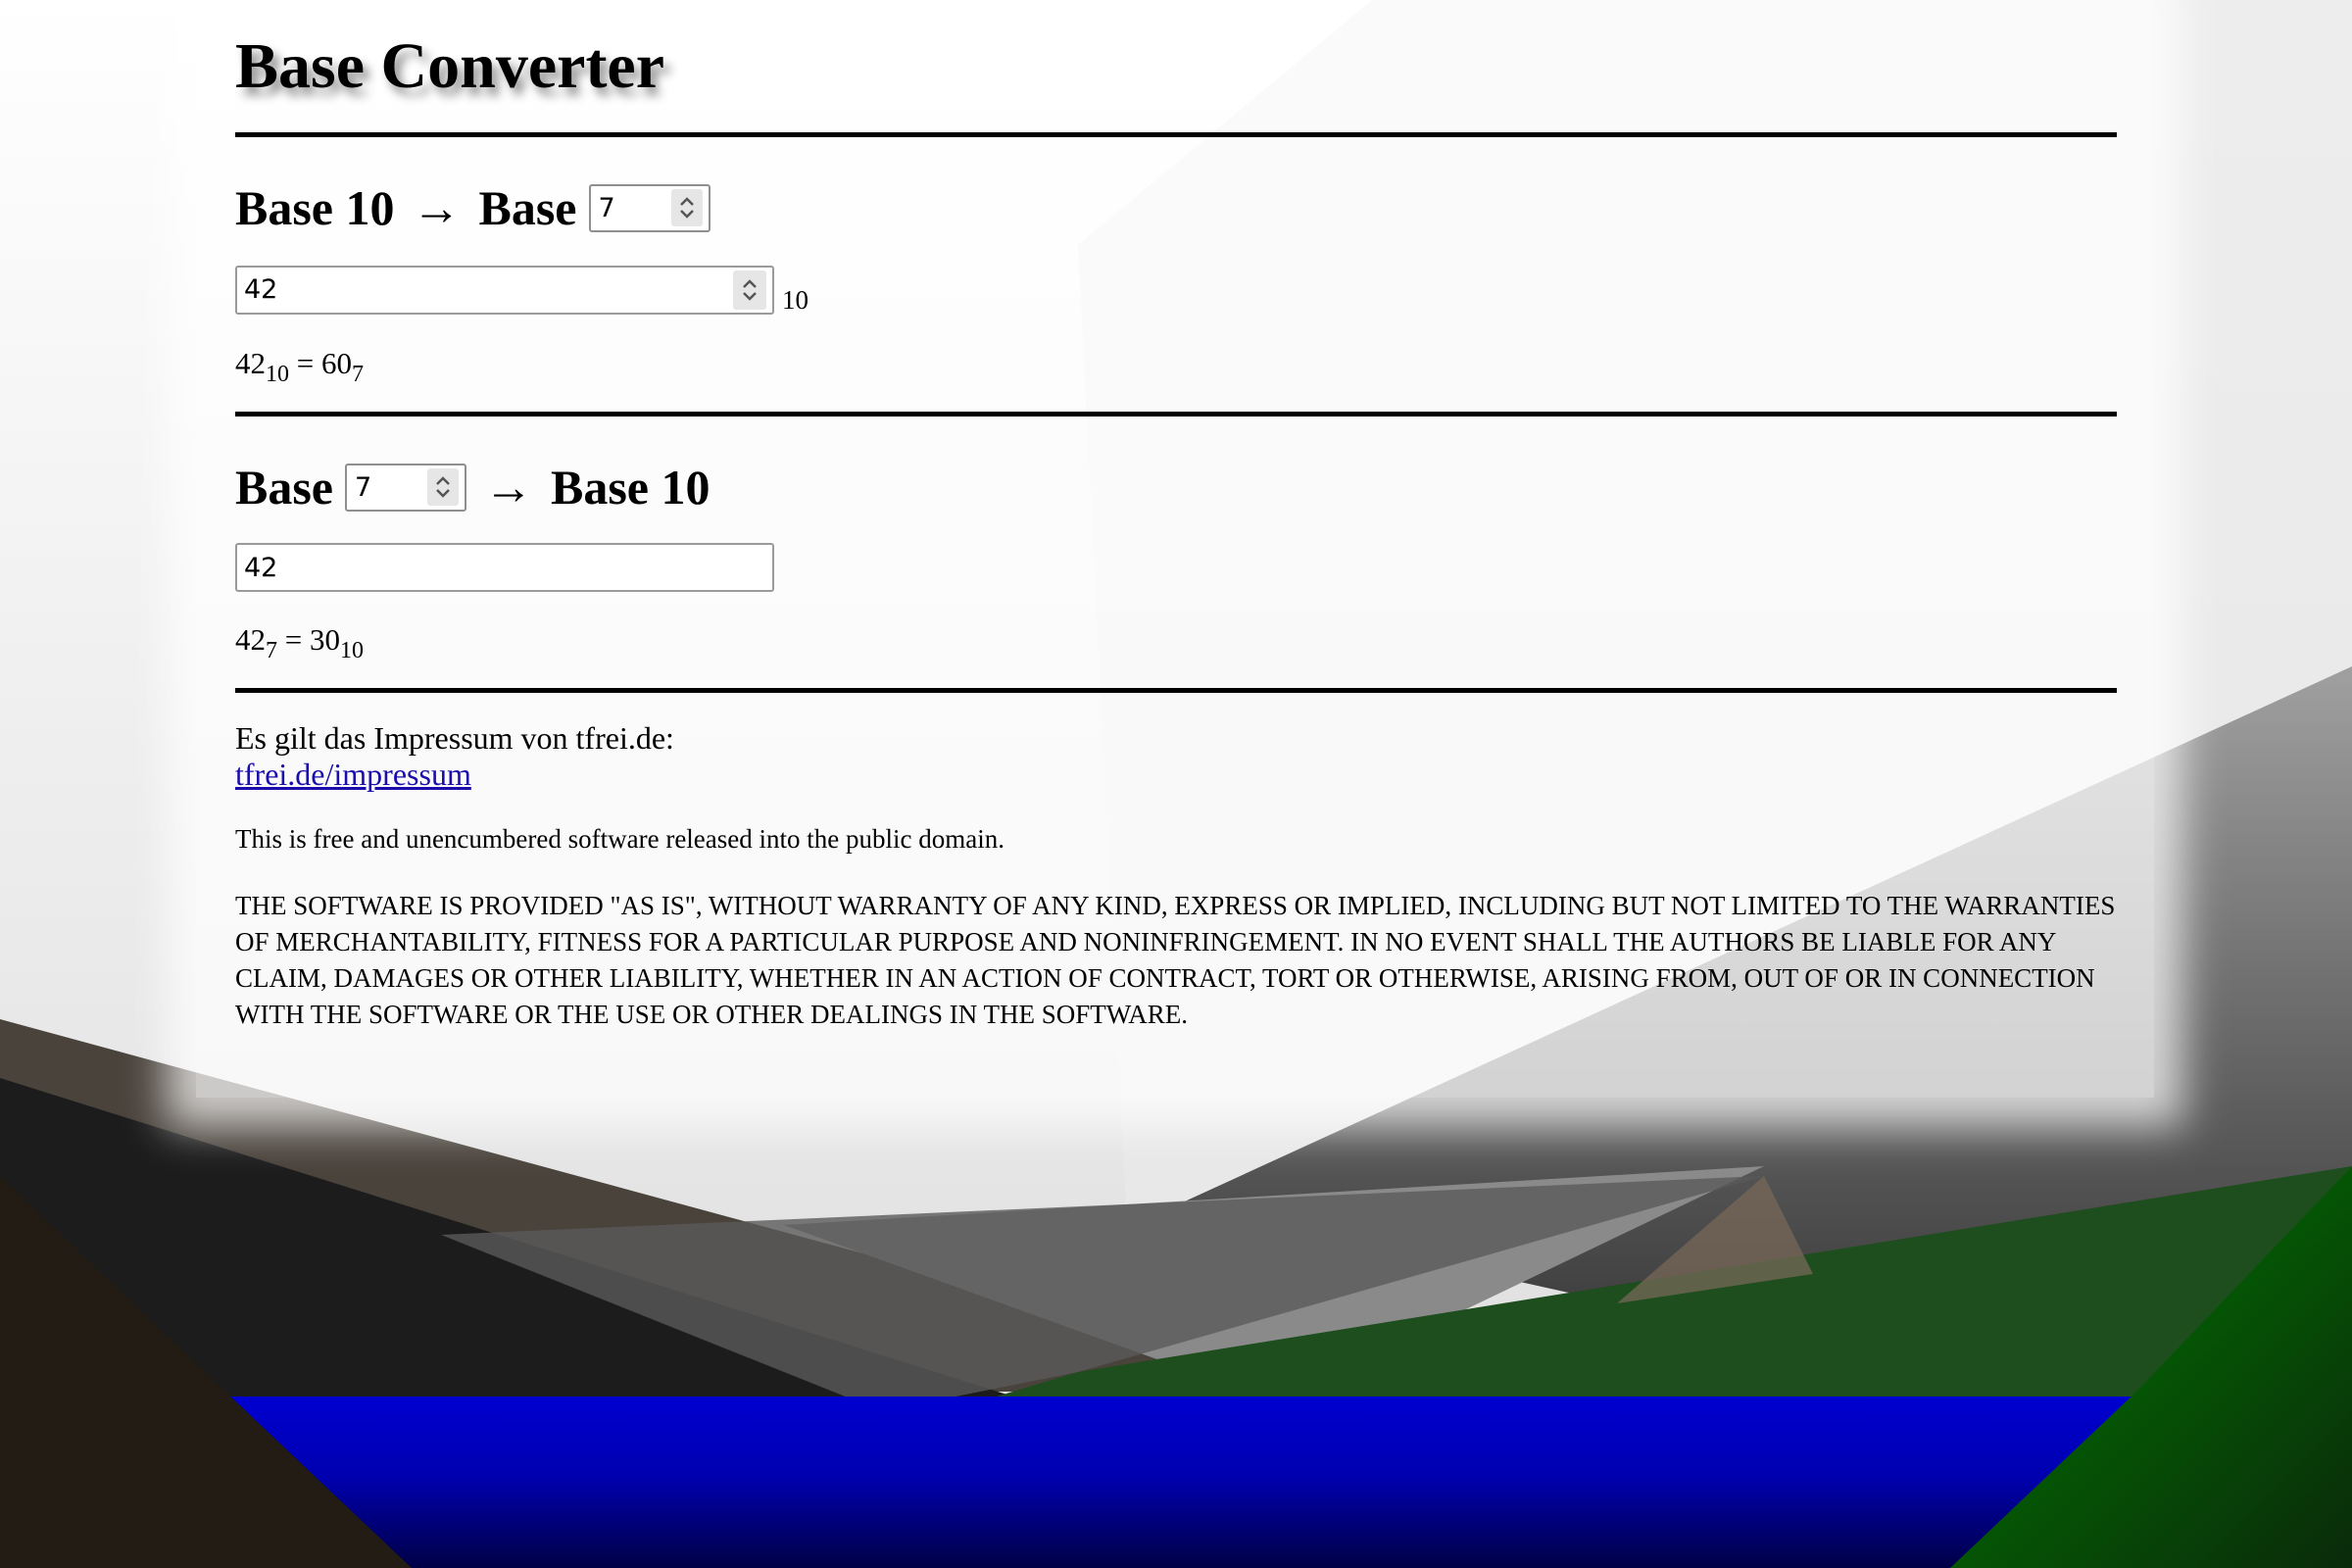 The width and height of the screenshot is (2352, 1568). I want to click on page-title: Base Converter, so click(450, 66).